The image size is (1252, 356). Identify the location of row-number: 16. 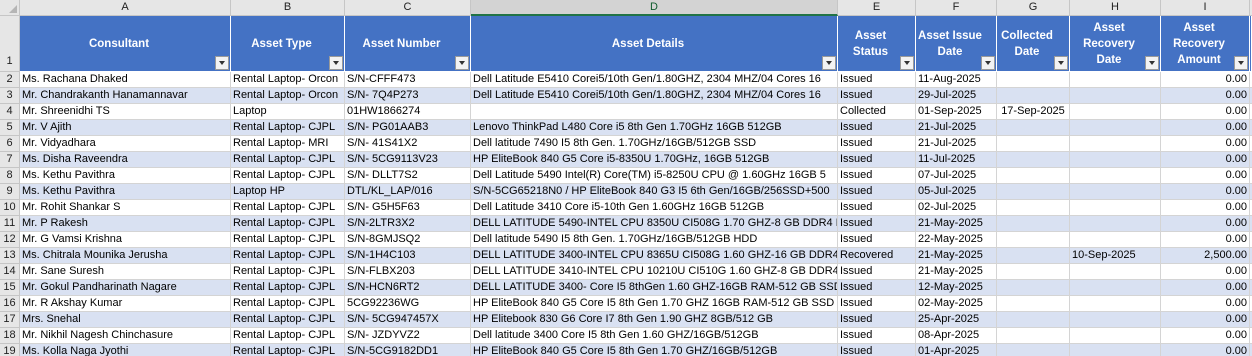
(10, 304).